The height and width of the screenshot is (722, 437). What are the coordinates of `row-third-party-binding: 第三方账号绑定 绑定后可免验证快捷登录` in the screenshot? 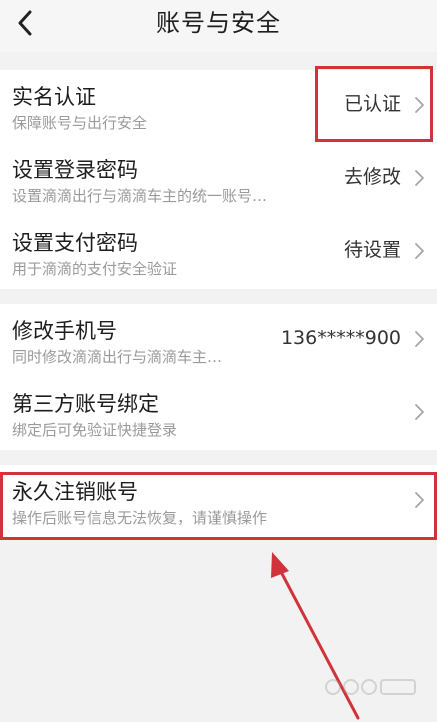 It's located at (218, 413).